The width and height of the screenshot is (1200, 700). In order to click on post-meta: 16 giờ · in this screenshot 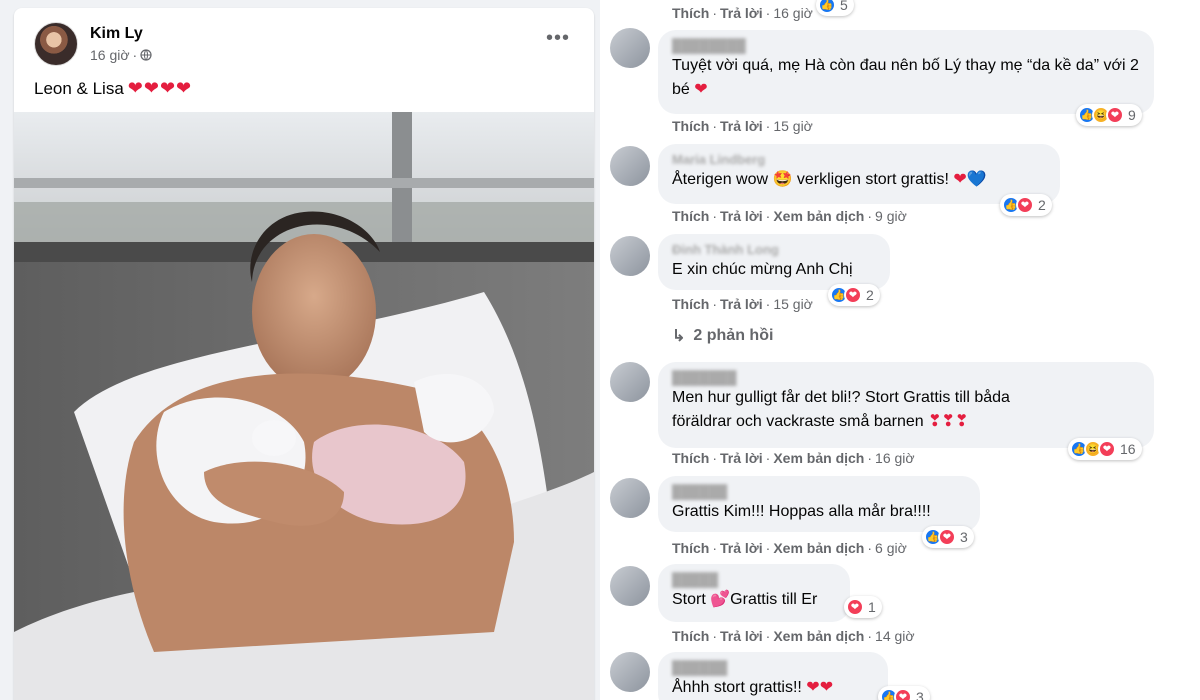, I will do `click(121, 55)`.